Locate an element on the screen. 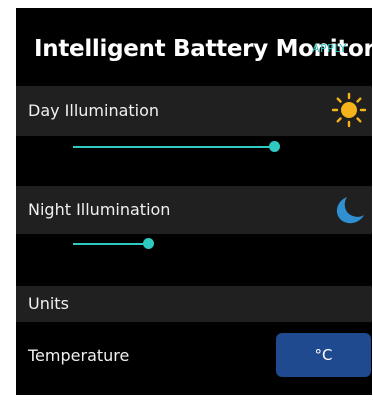  temperature-unit-button: °C is located at coordinates (323, 355).